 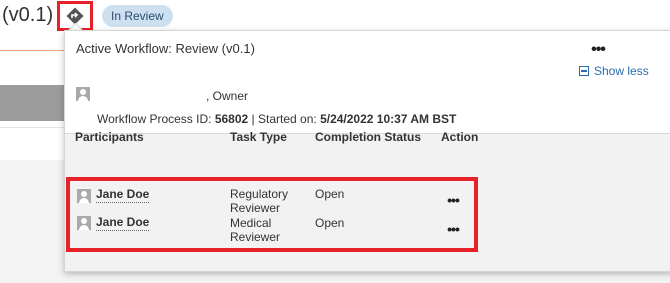 What do you see at coordinates (259, 194) in the screenshot?
I see `task-type-line1: Regulatory` at bounding box center [259, 194].